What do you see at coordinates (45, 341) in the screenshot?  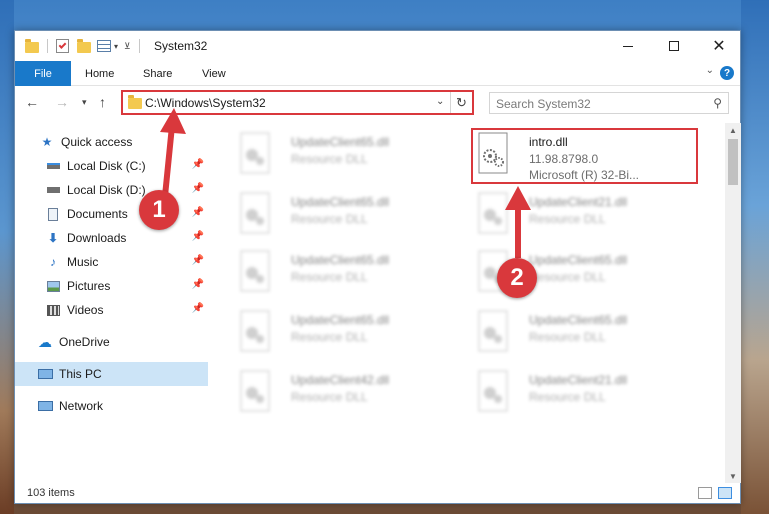 I see `cloud-icon: ☁` at bounding box center [45, 341].